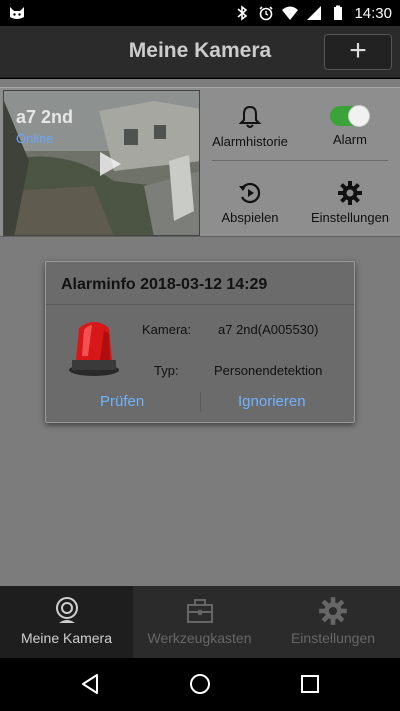  What do you see at coordinates (272, 401) in the screenshot?
I see `ignore-button: Ignorieren` at bounding box center [272, 401].